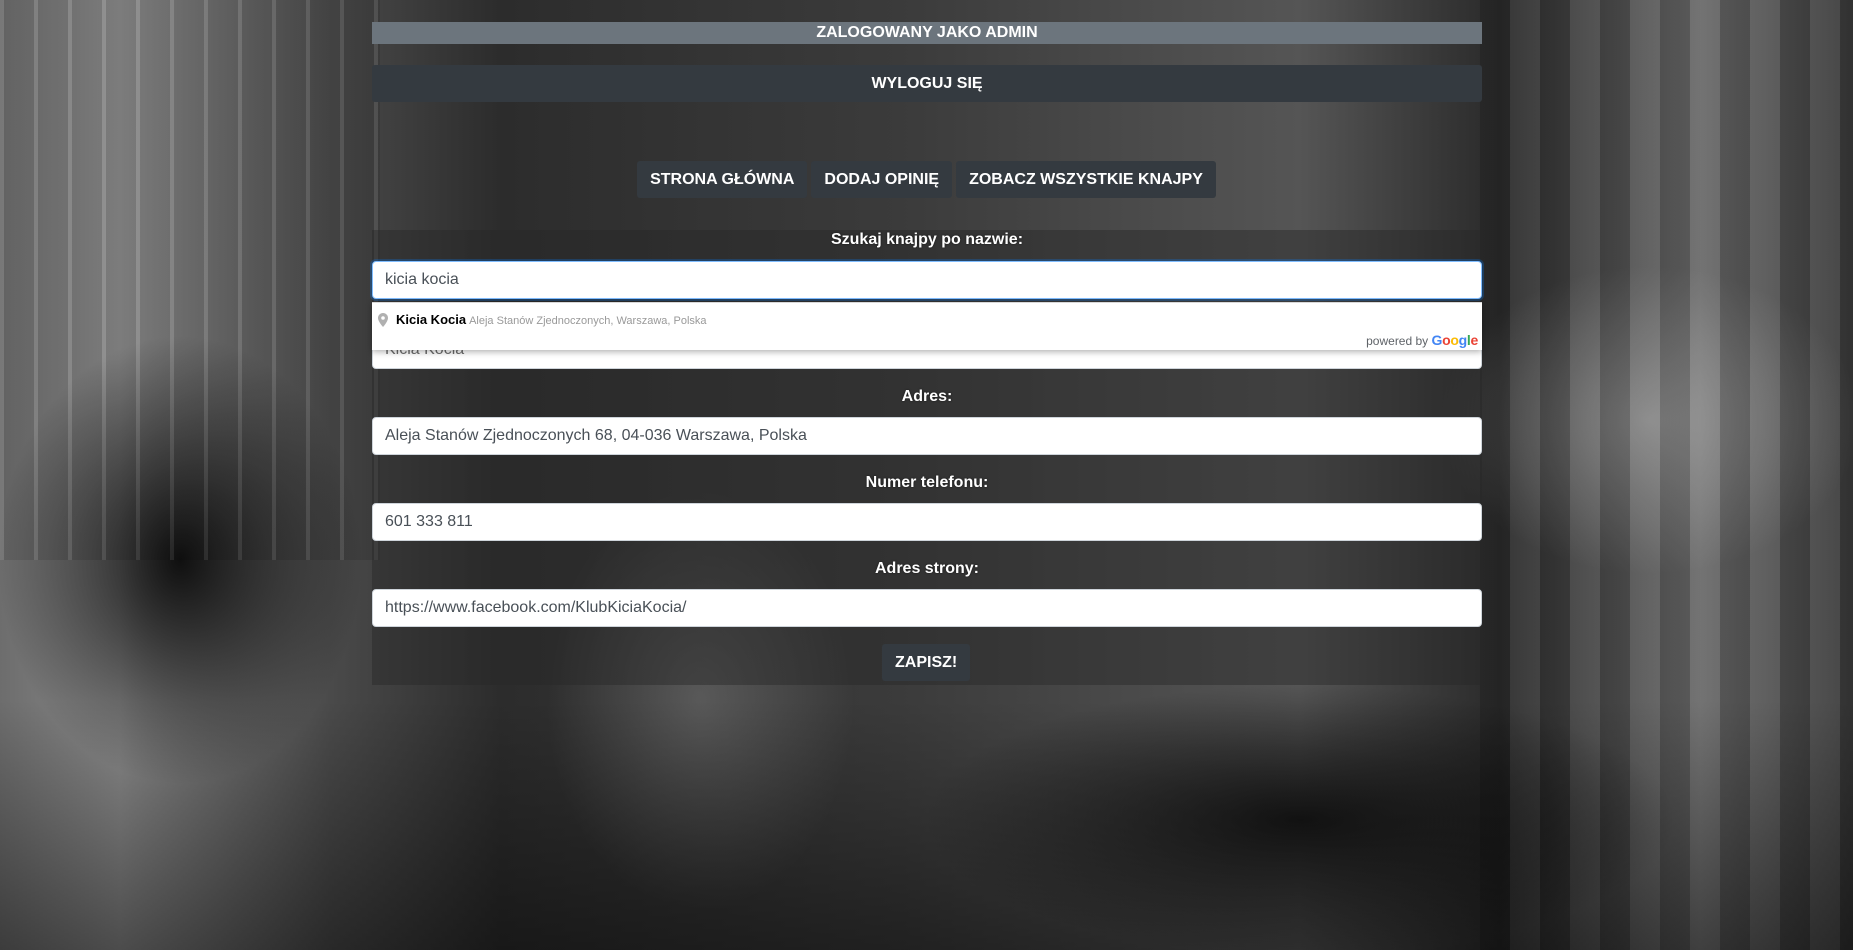  I want to click on save-button: ZAPISZ!, so click(926, 662).